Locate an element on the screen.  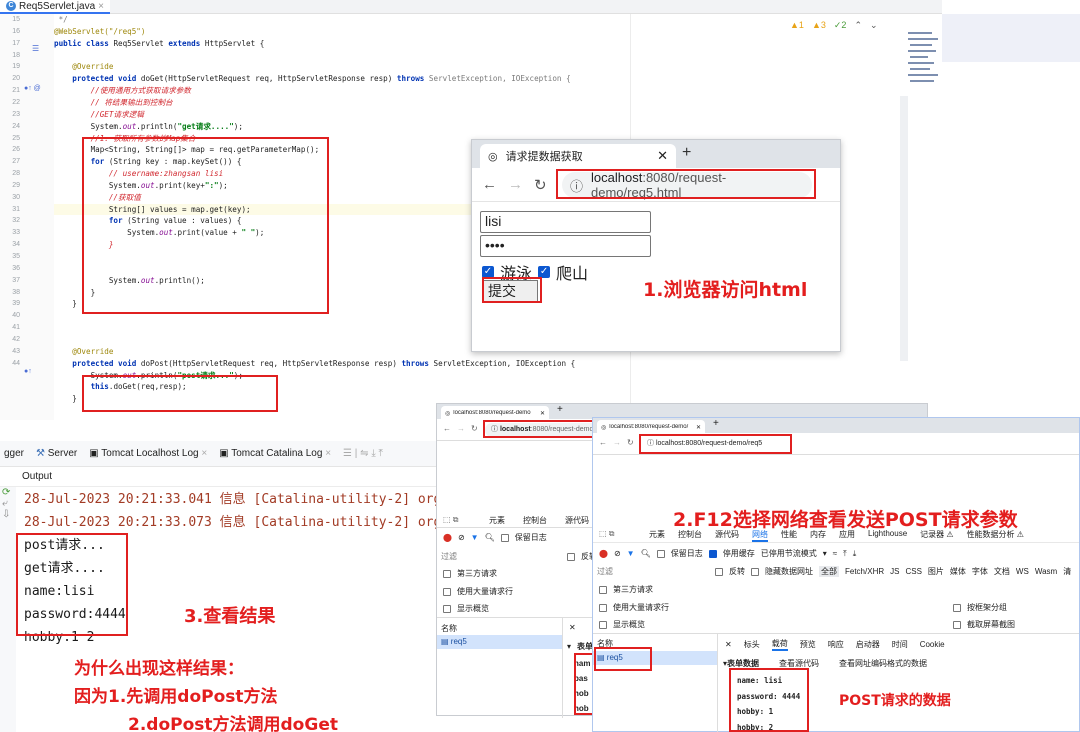
browser-tab: ◎ 请求提数据获取 ✕ is located at coordinates (578, 156).